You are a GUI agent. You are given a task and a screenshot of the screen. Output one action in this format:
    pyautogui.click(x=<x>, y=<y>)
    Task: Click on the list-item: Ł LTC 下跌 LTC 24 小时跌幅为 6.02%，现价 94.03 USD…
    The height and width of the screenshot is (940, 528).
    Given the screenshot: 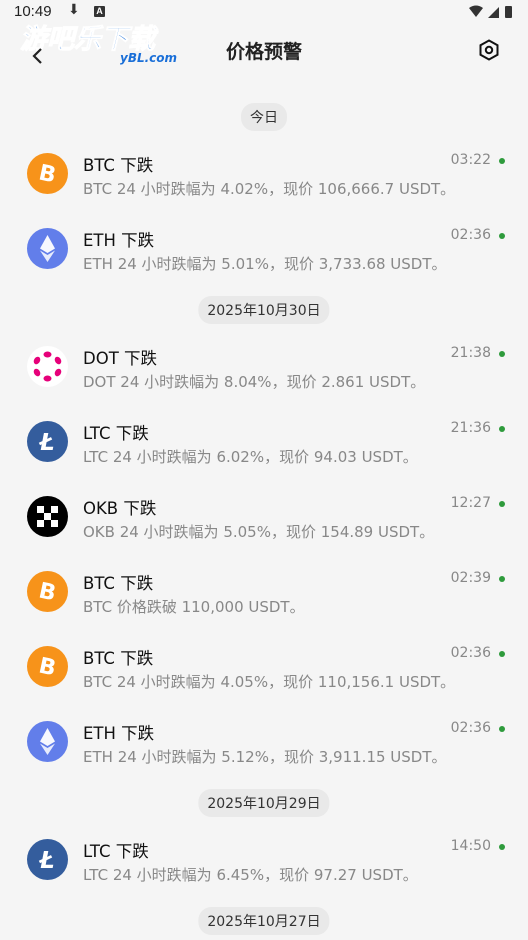 What is the action you would take?
    pyautogui.click(x=264, y=441)
    